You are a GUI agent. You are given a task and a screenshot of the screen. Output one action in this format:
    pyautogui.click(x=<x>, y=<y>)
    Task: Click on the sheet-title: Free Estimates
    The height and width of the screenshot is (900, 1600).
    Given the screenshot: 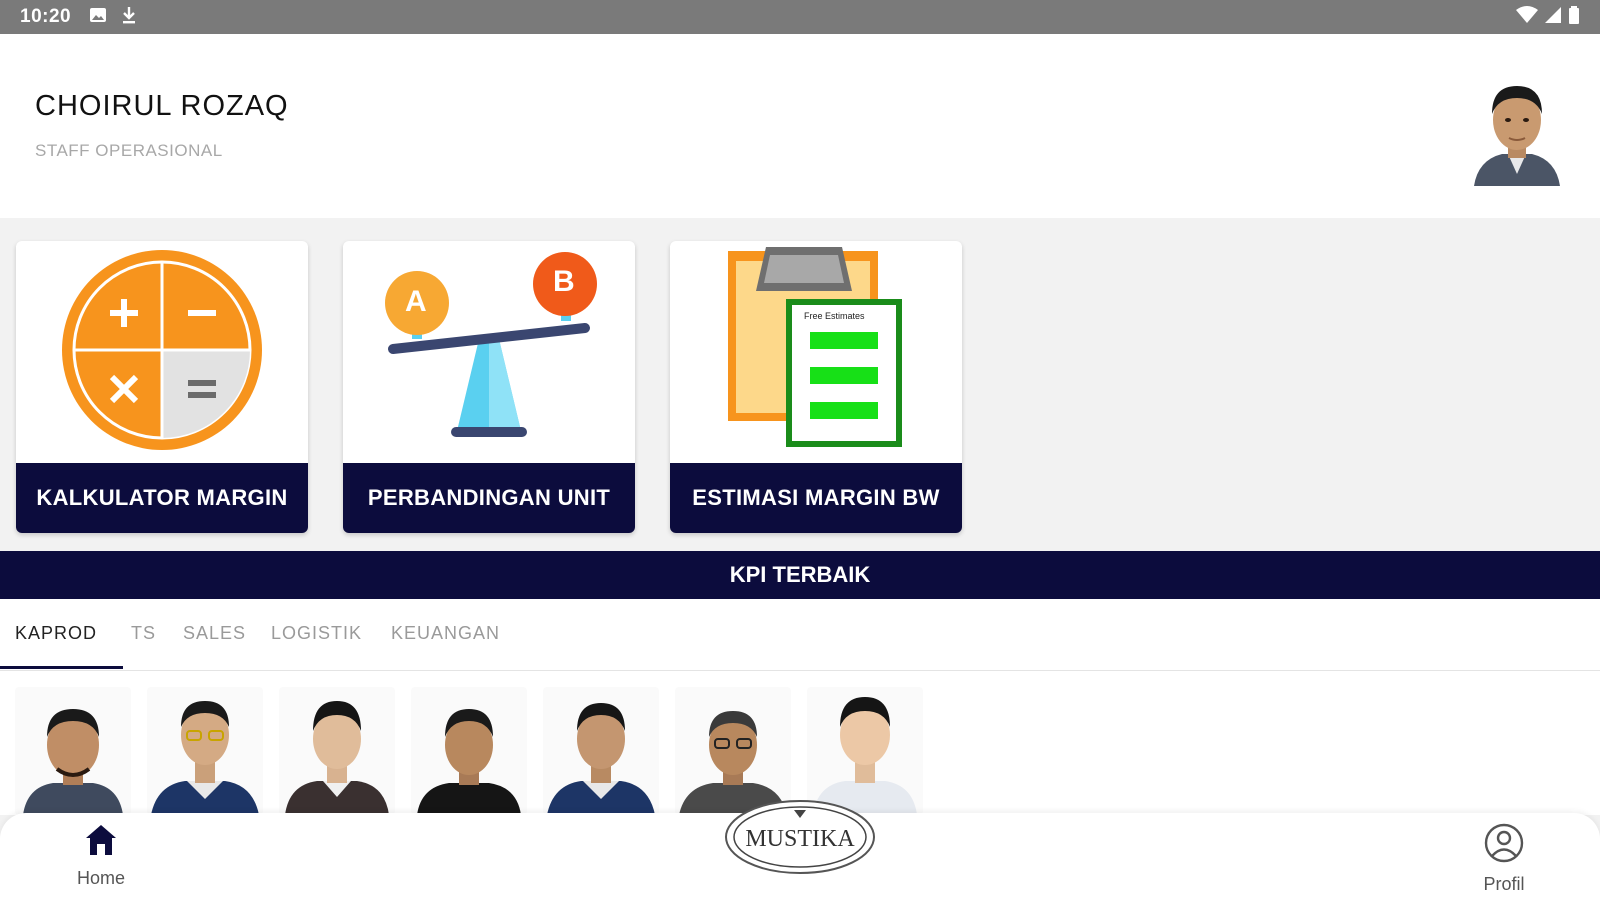 What is the action you would take?
    pyautogui.click(x=834, y=316)
    